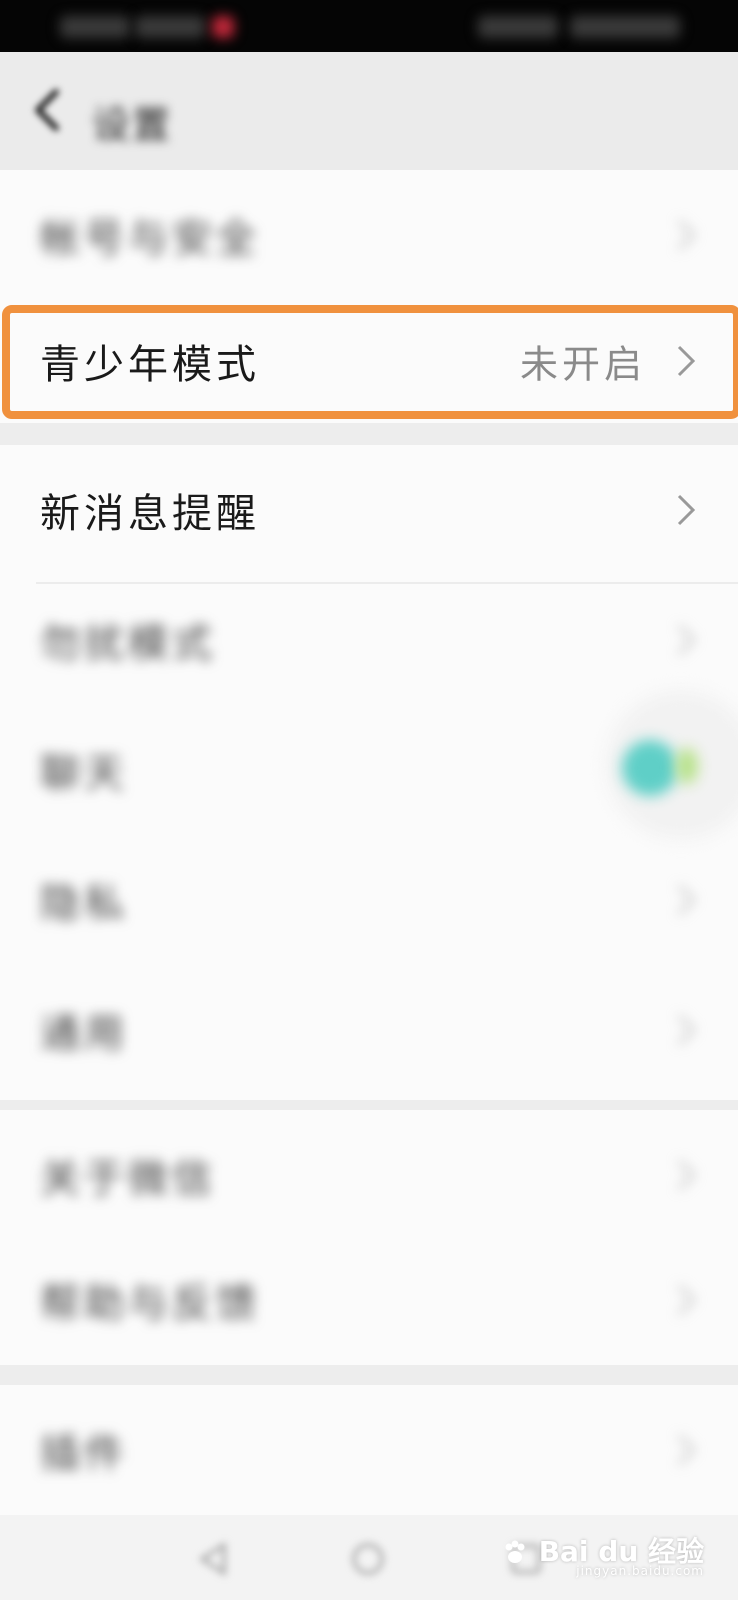 The height and width of the screenshot is (1600, 738). What do you see at coordinates (48, 110) in the screenshot?
I see `chevron-left-icon` at bounding box center [48, 110].